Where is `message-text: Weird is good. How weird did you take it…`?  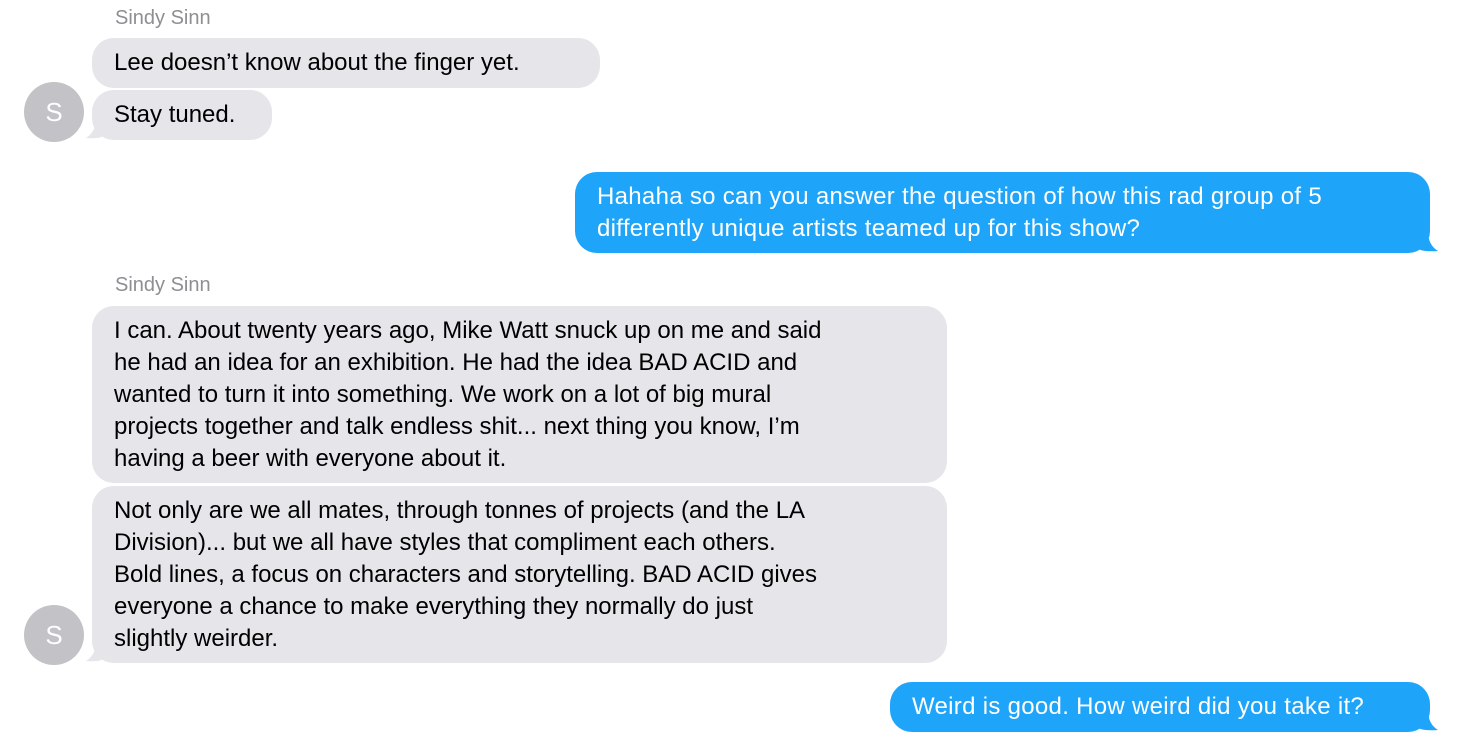 message-text: Weird is good. How weird did you take it… is located at coordinates (1138, 706).